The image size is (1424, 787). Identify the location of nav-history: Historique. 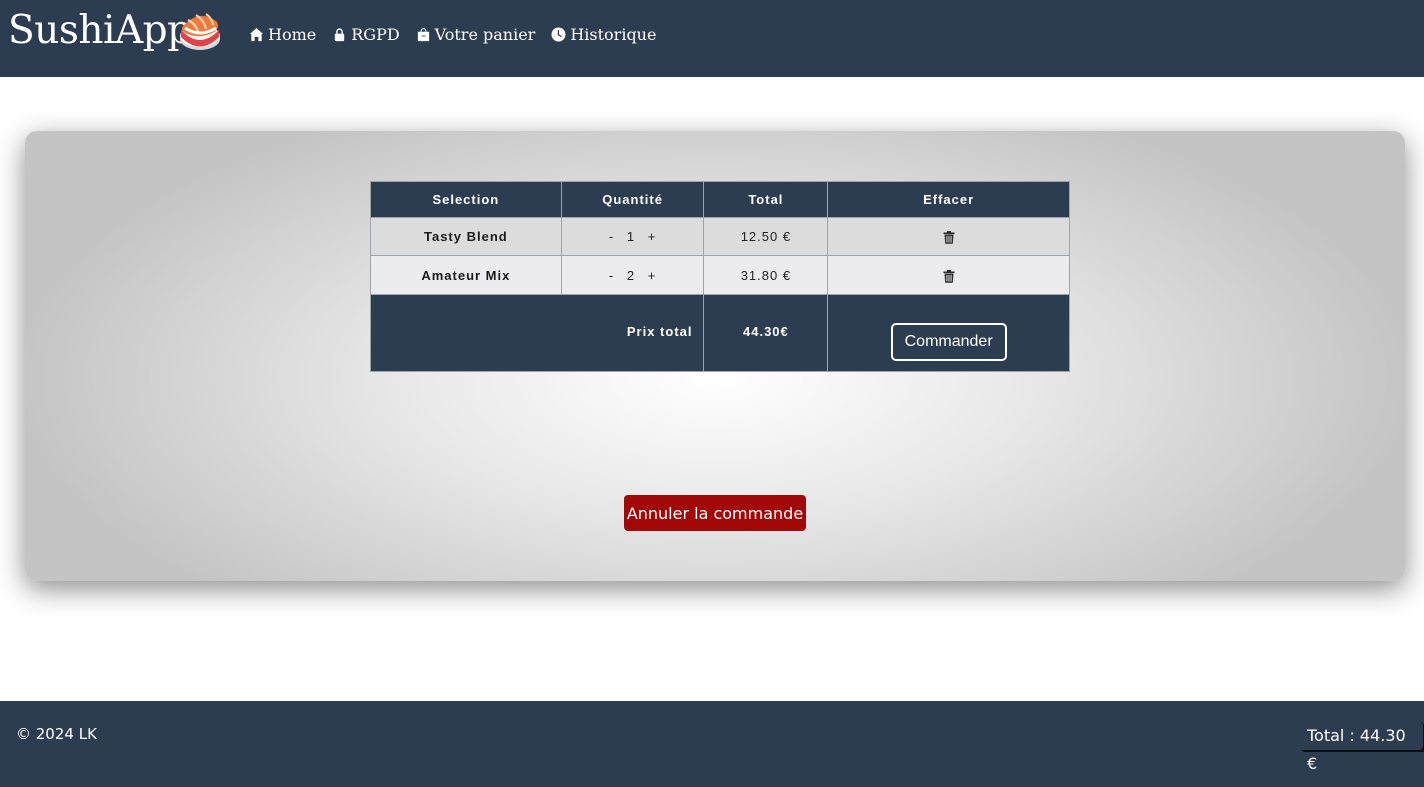
(603, 34).